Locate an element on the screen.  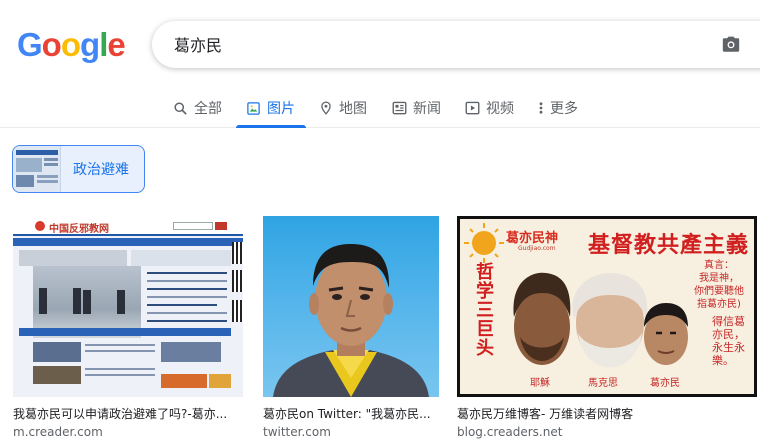
poster-logo-text: 葛亦民神 is located at coordinates (532, 238).